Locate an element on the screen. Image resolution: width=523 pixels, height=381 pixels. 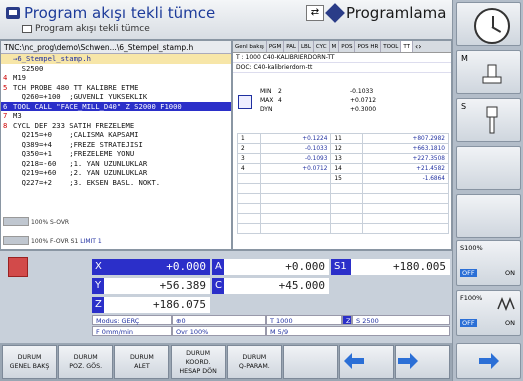
line-number: 7 is located at coordinates (5, 115).